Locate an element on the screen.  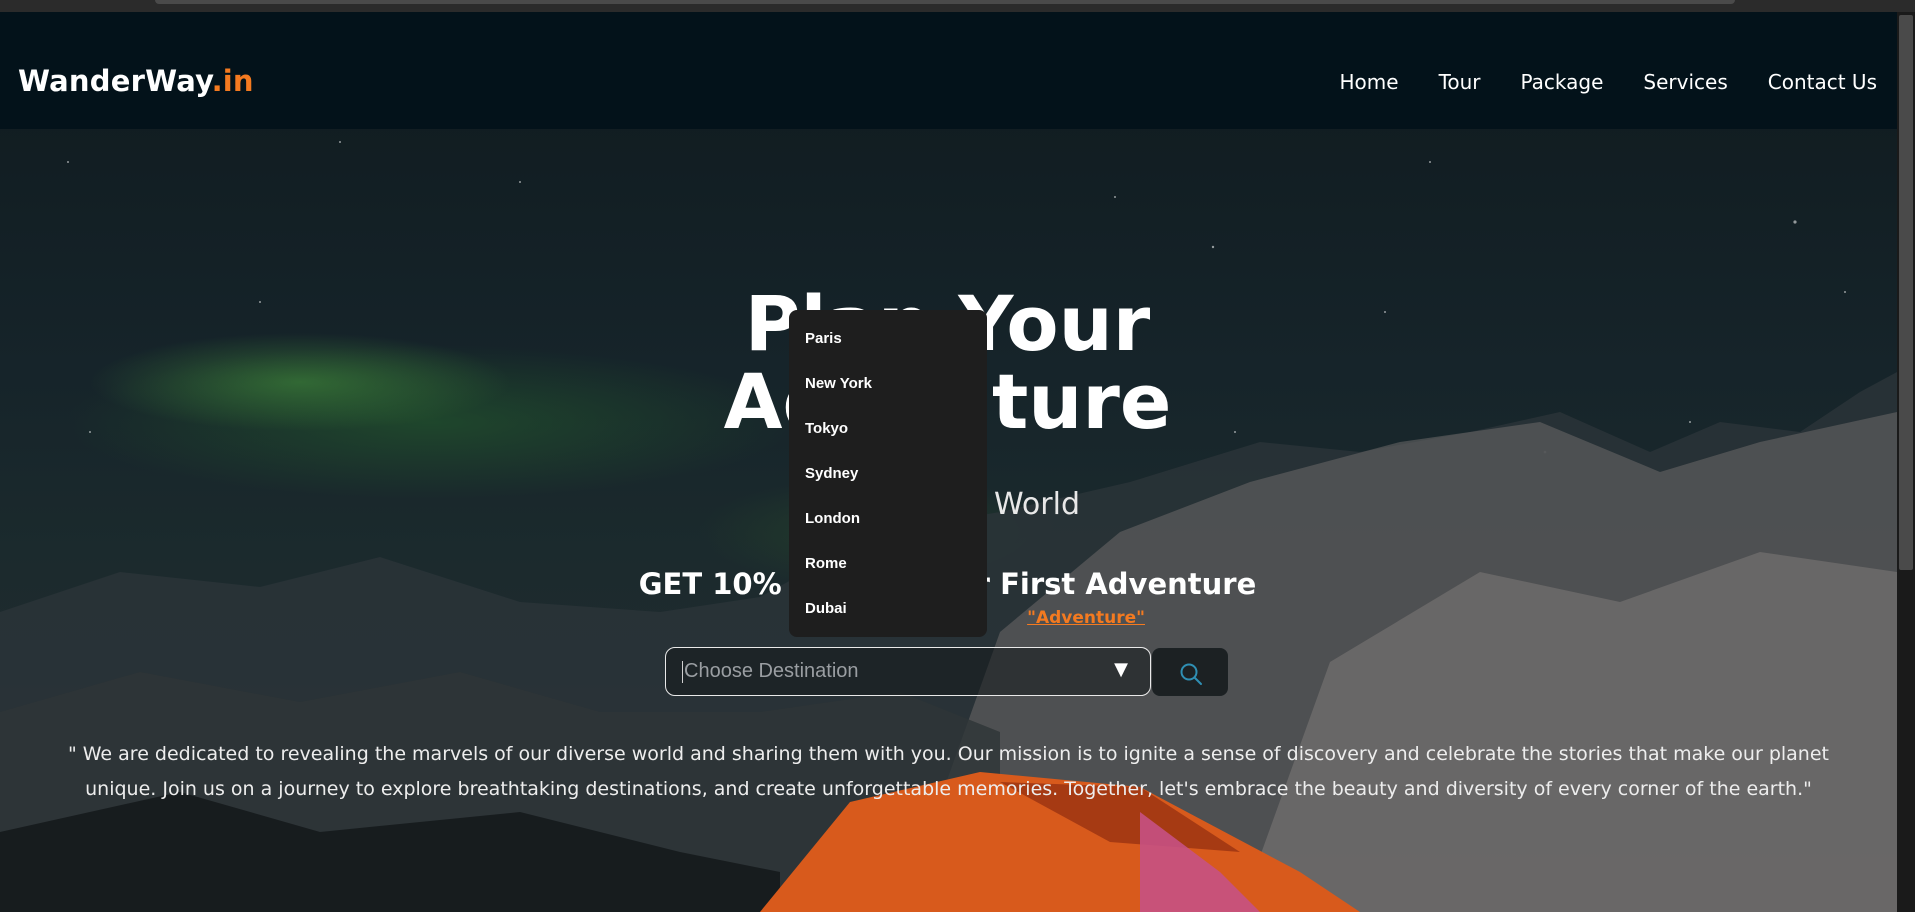
destination-option: Tokyo is located at coordinates (888, 436).